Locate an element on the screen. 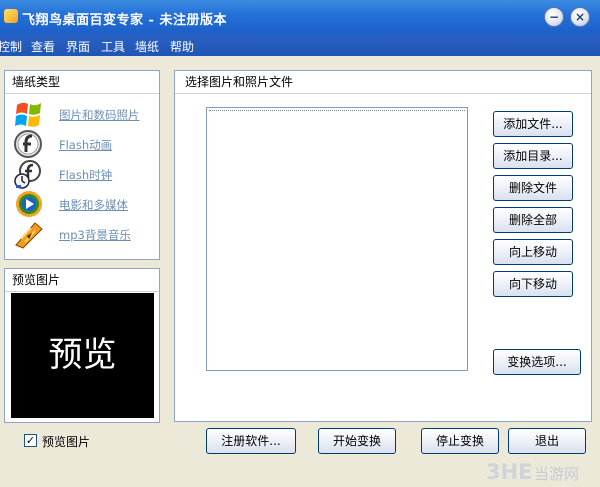 This screenshot has height=487, width=600. windows-flag-icon is located at coordinates (28, 114).